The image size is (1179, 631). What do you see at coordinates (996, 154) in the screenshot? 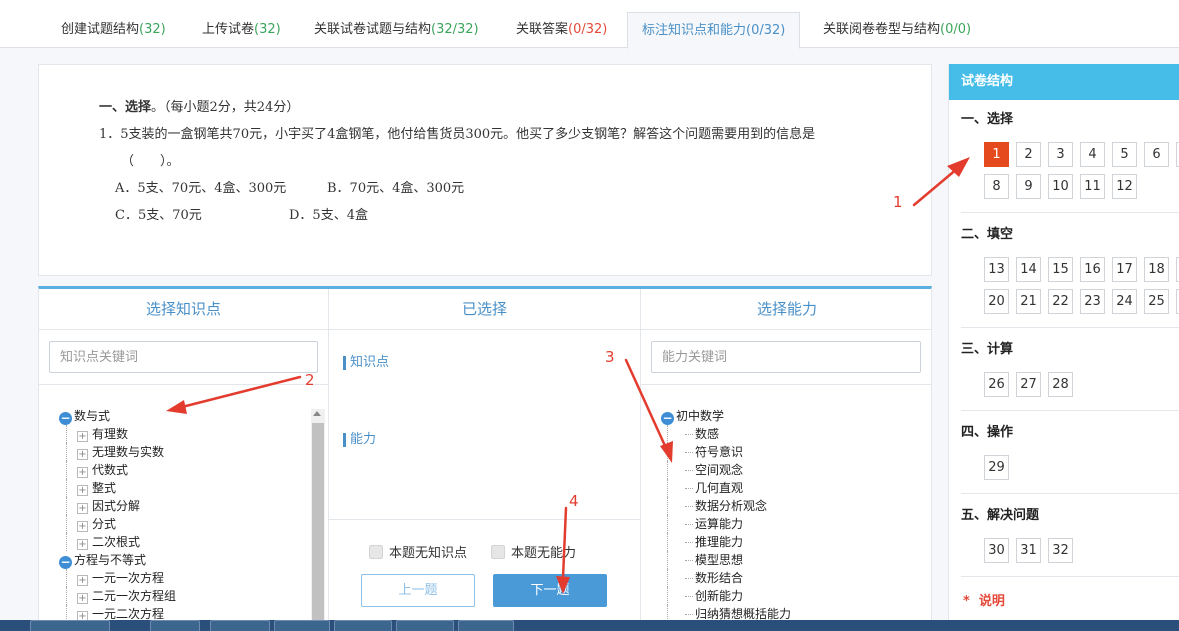
I see `question-number-button: 1` at bounding box center [996, 154].